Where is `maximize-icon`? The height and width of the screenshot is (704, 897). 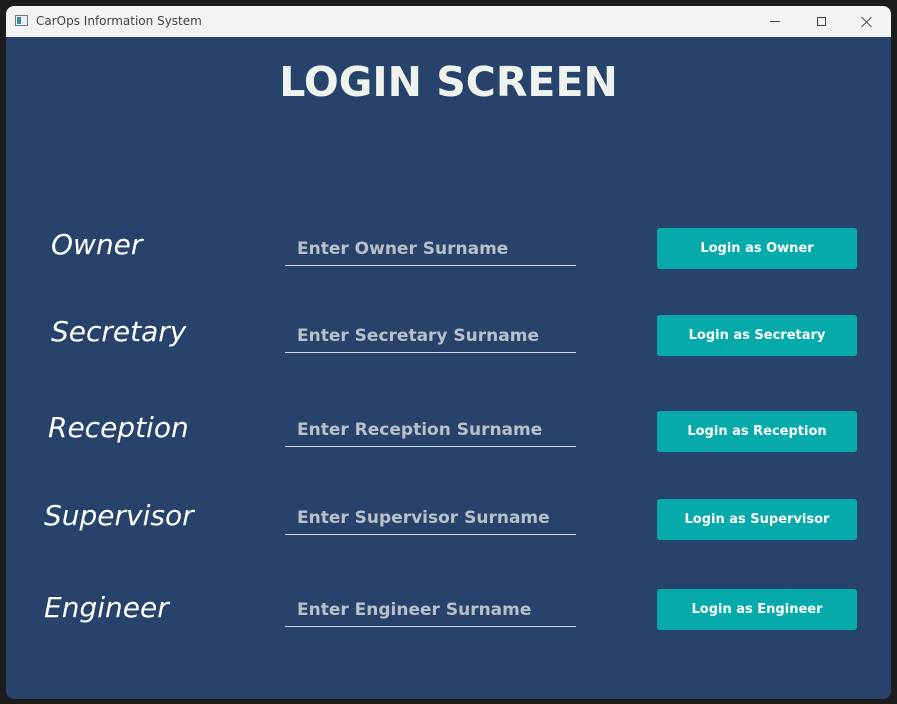
maximize-icon is located at coordinates (821, 21).